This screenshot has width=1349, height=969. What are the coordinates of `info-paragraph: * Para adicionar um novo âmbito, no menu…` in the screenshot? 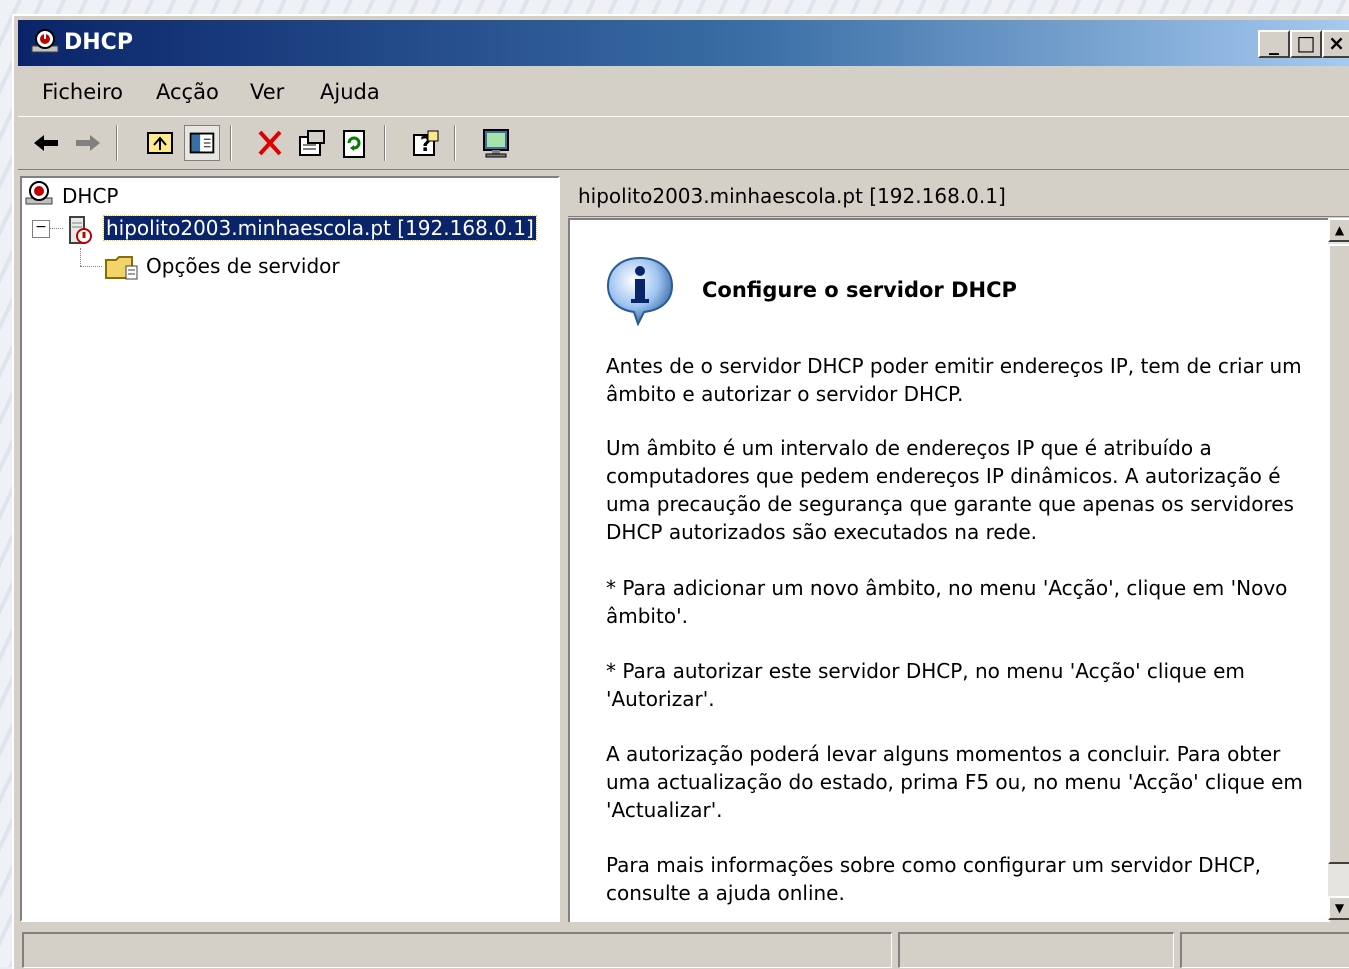 It's located at (947, 602).